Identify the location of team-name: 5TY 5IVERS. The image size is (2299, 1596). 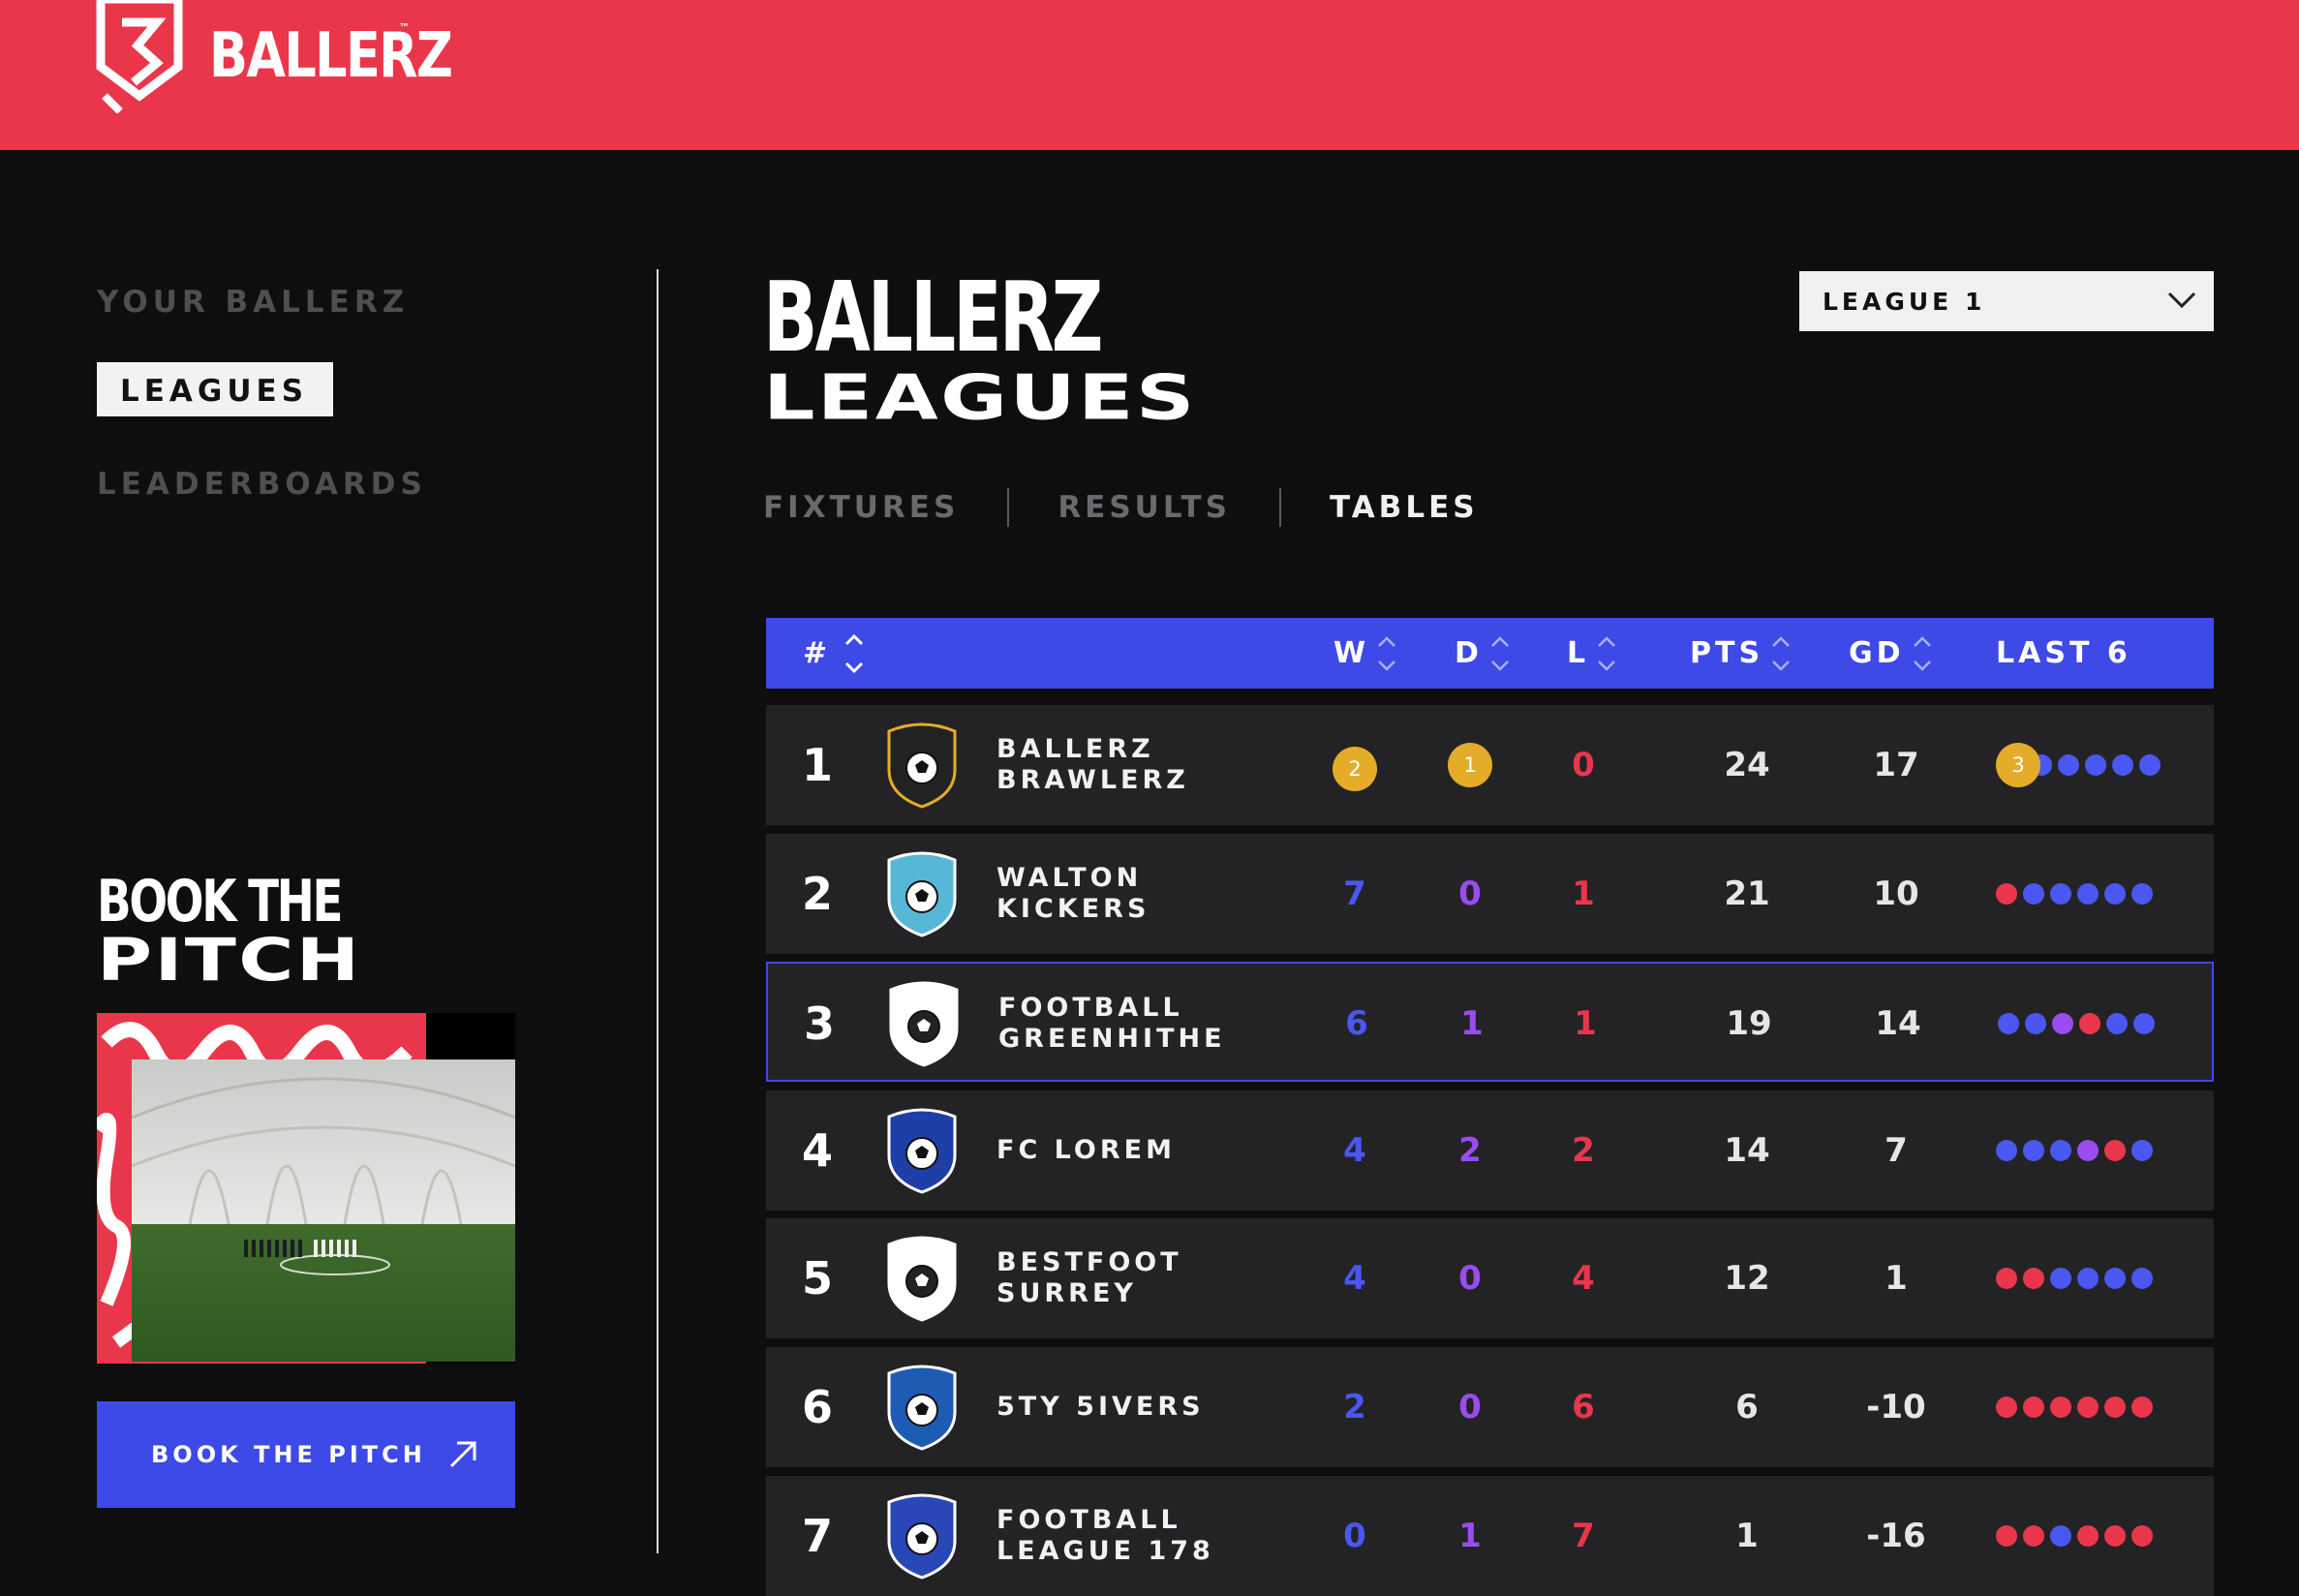
(1100, 1407).